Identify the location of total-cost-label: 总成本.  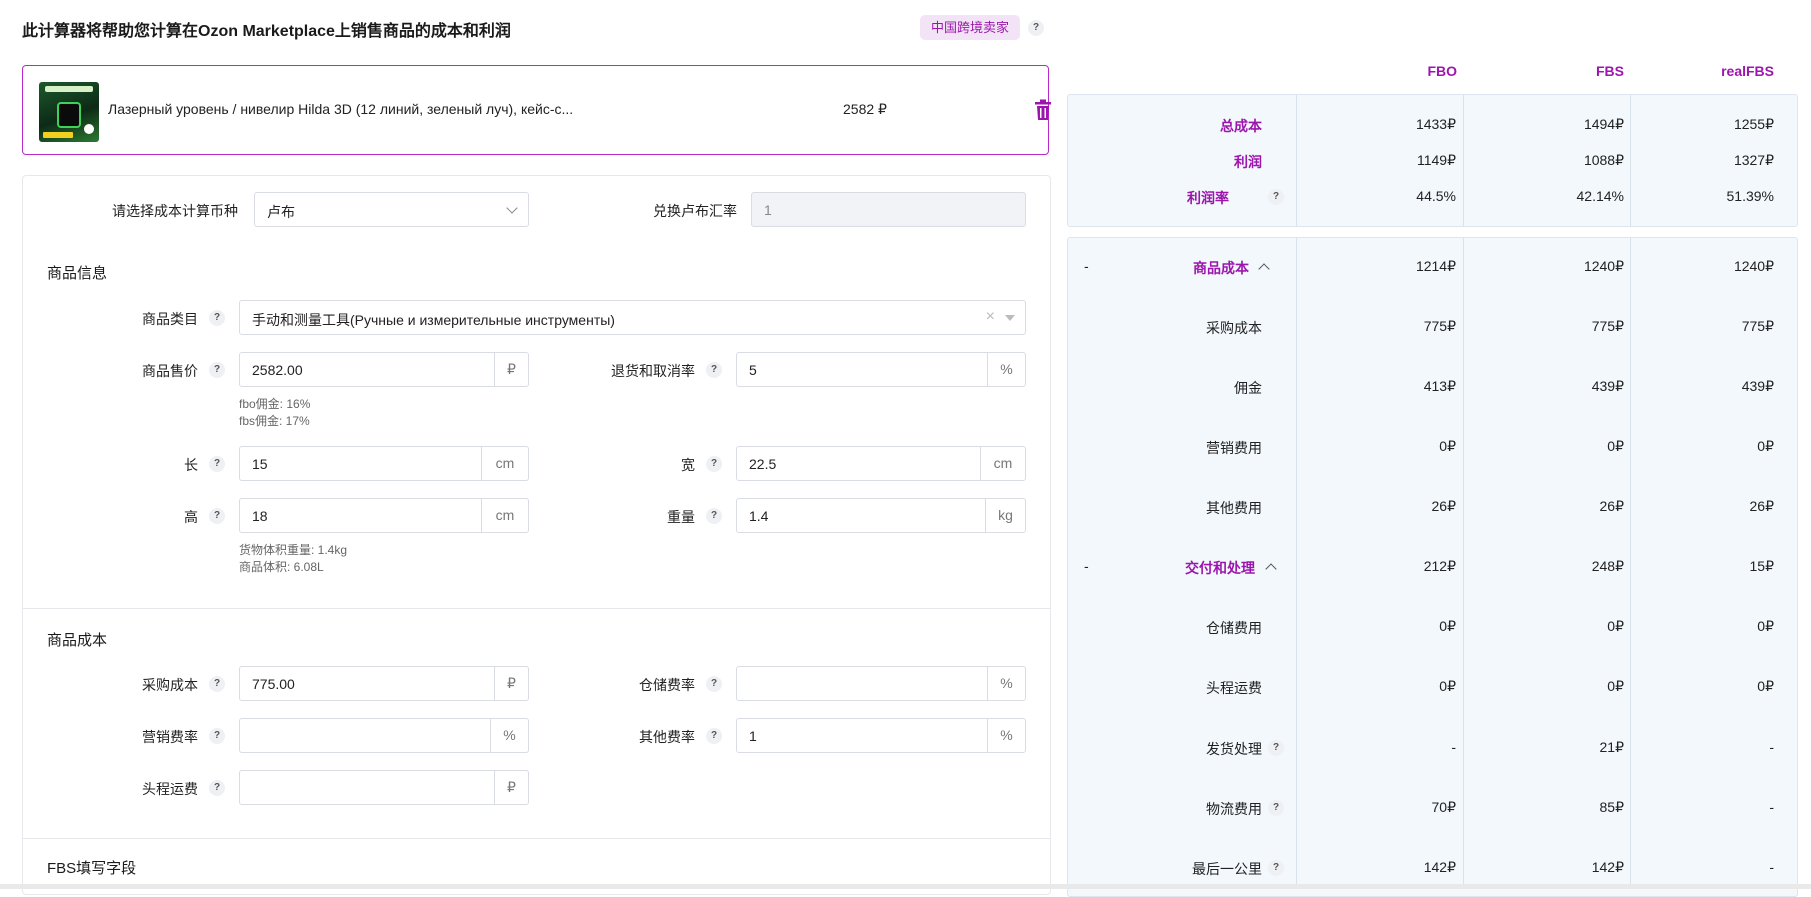
(1241, 126).